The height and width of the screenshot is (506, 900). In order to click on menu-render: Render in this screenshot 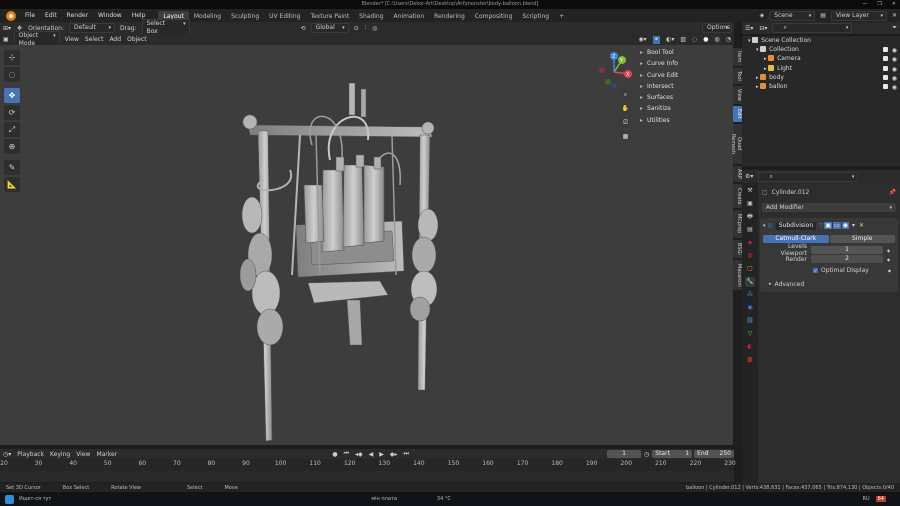, I will do `click(77, 15)`.